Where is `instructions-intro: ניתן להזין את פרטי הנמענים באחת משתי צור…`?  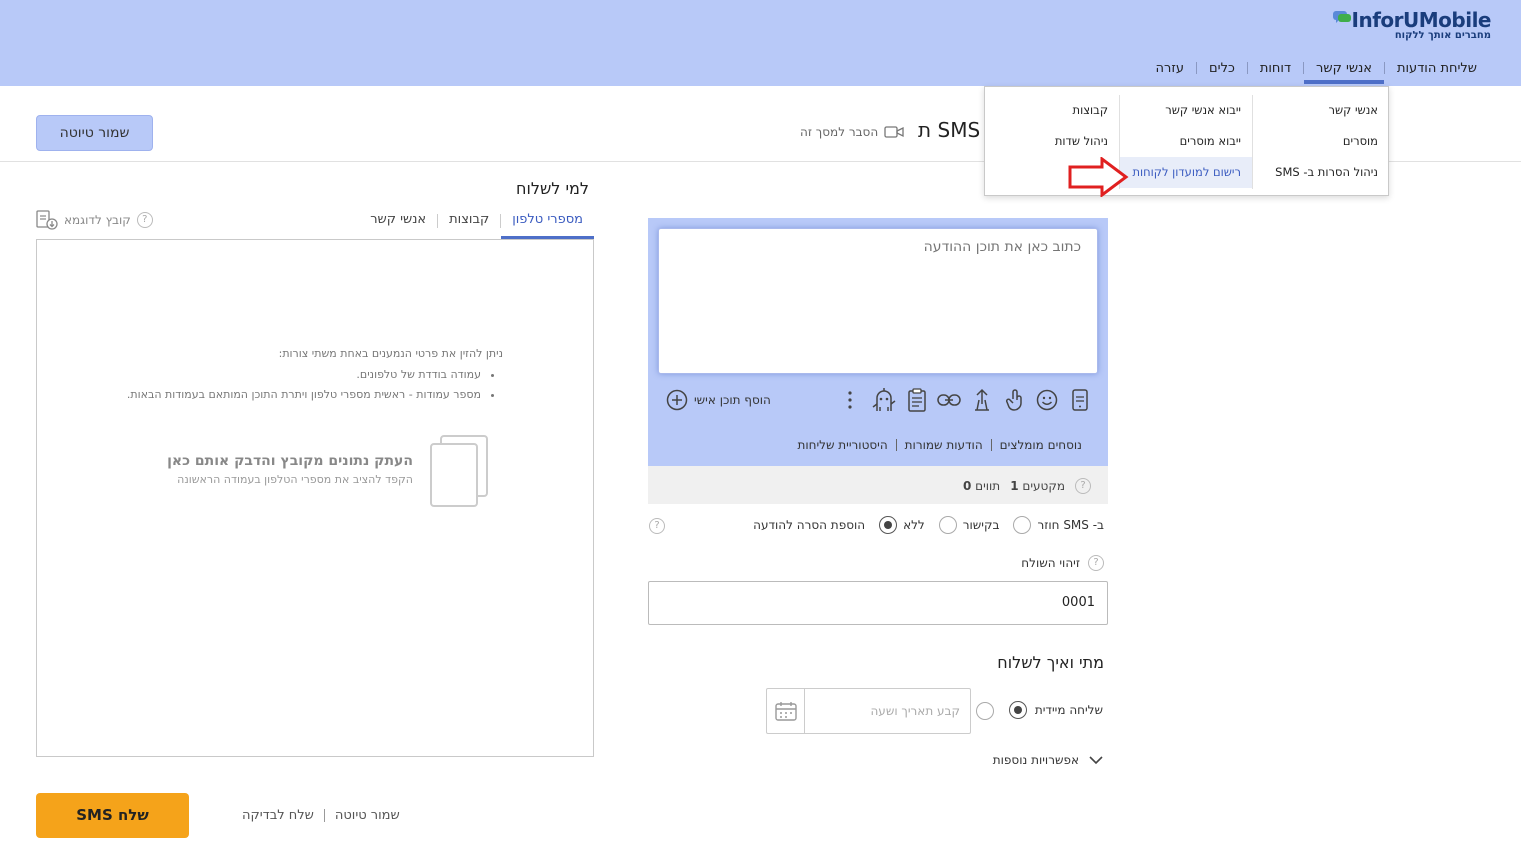
instructions-intro: ניתן להזין את פרטי הנמענים באחת משתי צור… is located at coordinates (390, 353).